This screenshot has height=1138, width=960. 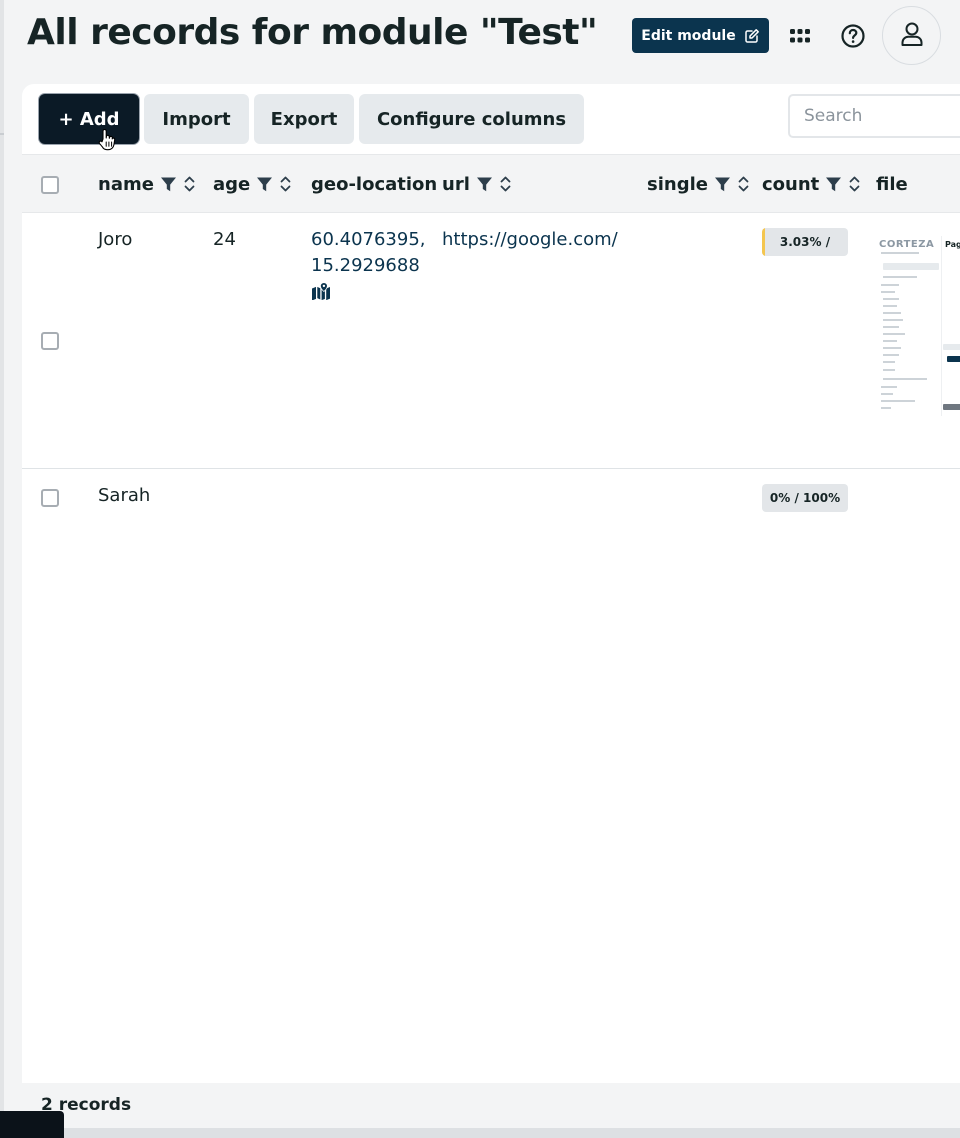 I want to click on search-input, so click(x=874, y=116).